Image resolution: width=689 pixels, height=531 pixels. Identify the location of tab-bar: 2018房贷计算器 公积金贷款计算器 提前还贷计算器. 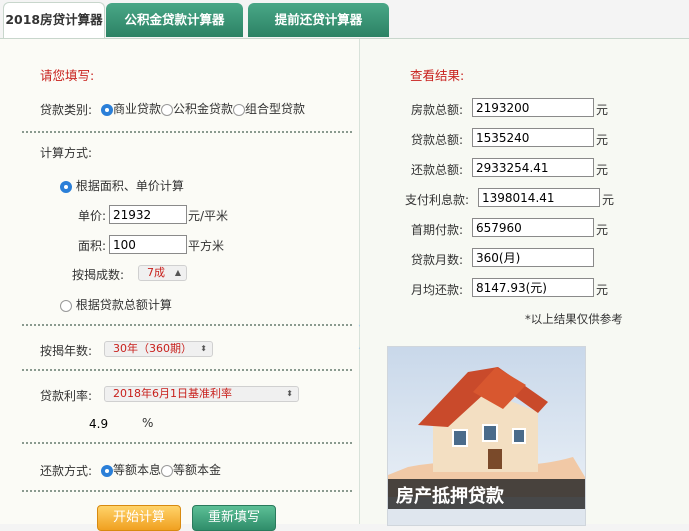
(344, 20).